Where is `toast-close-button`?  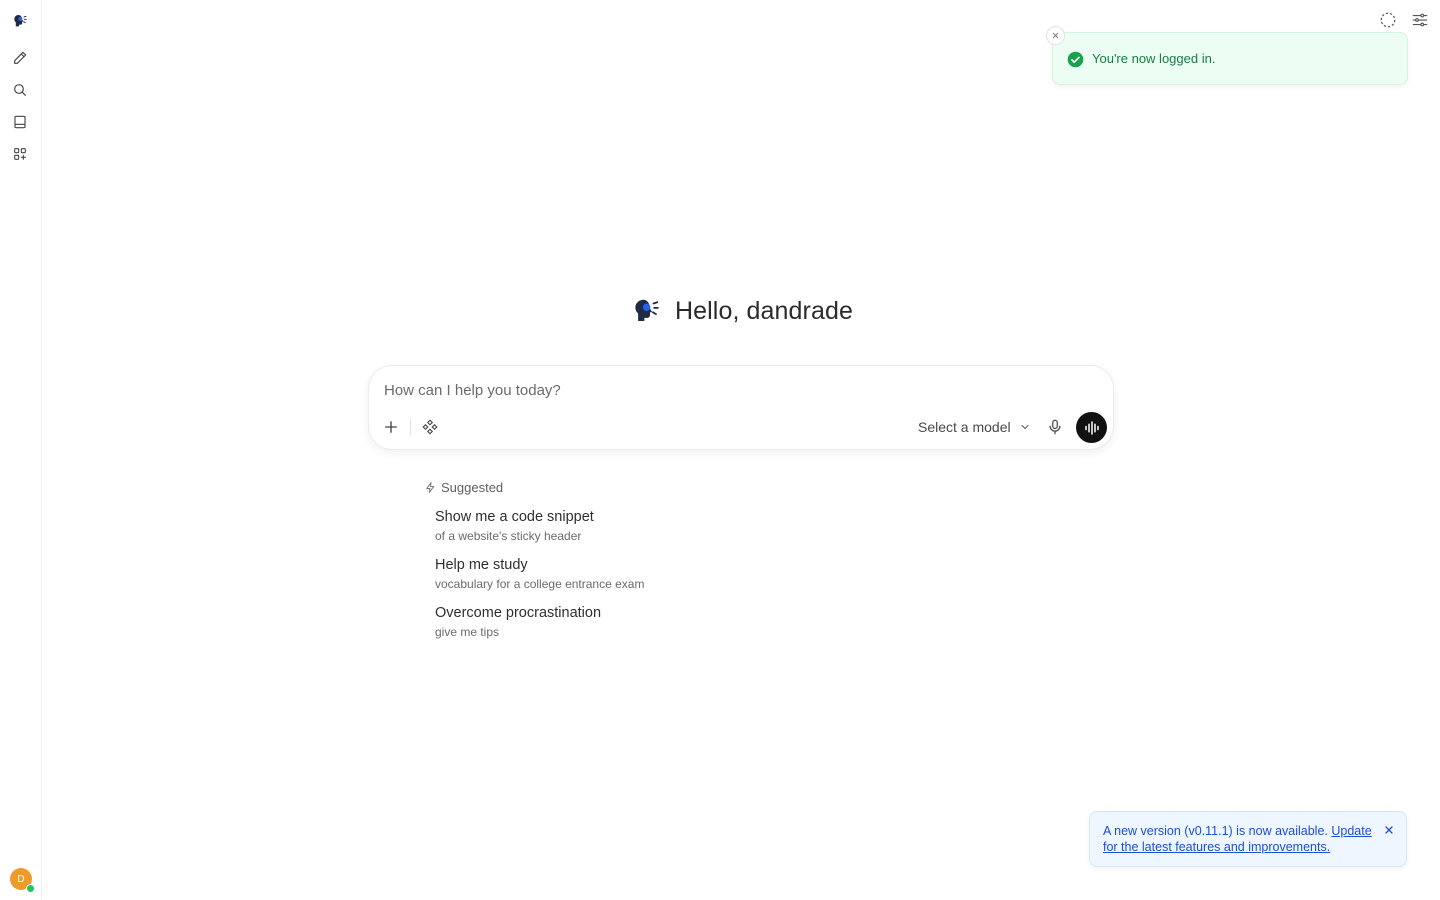
toast-close-button is located at coordinates (1055, 35).